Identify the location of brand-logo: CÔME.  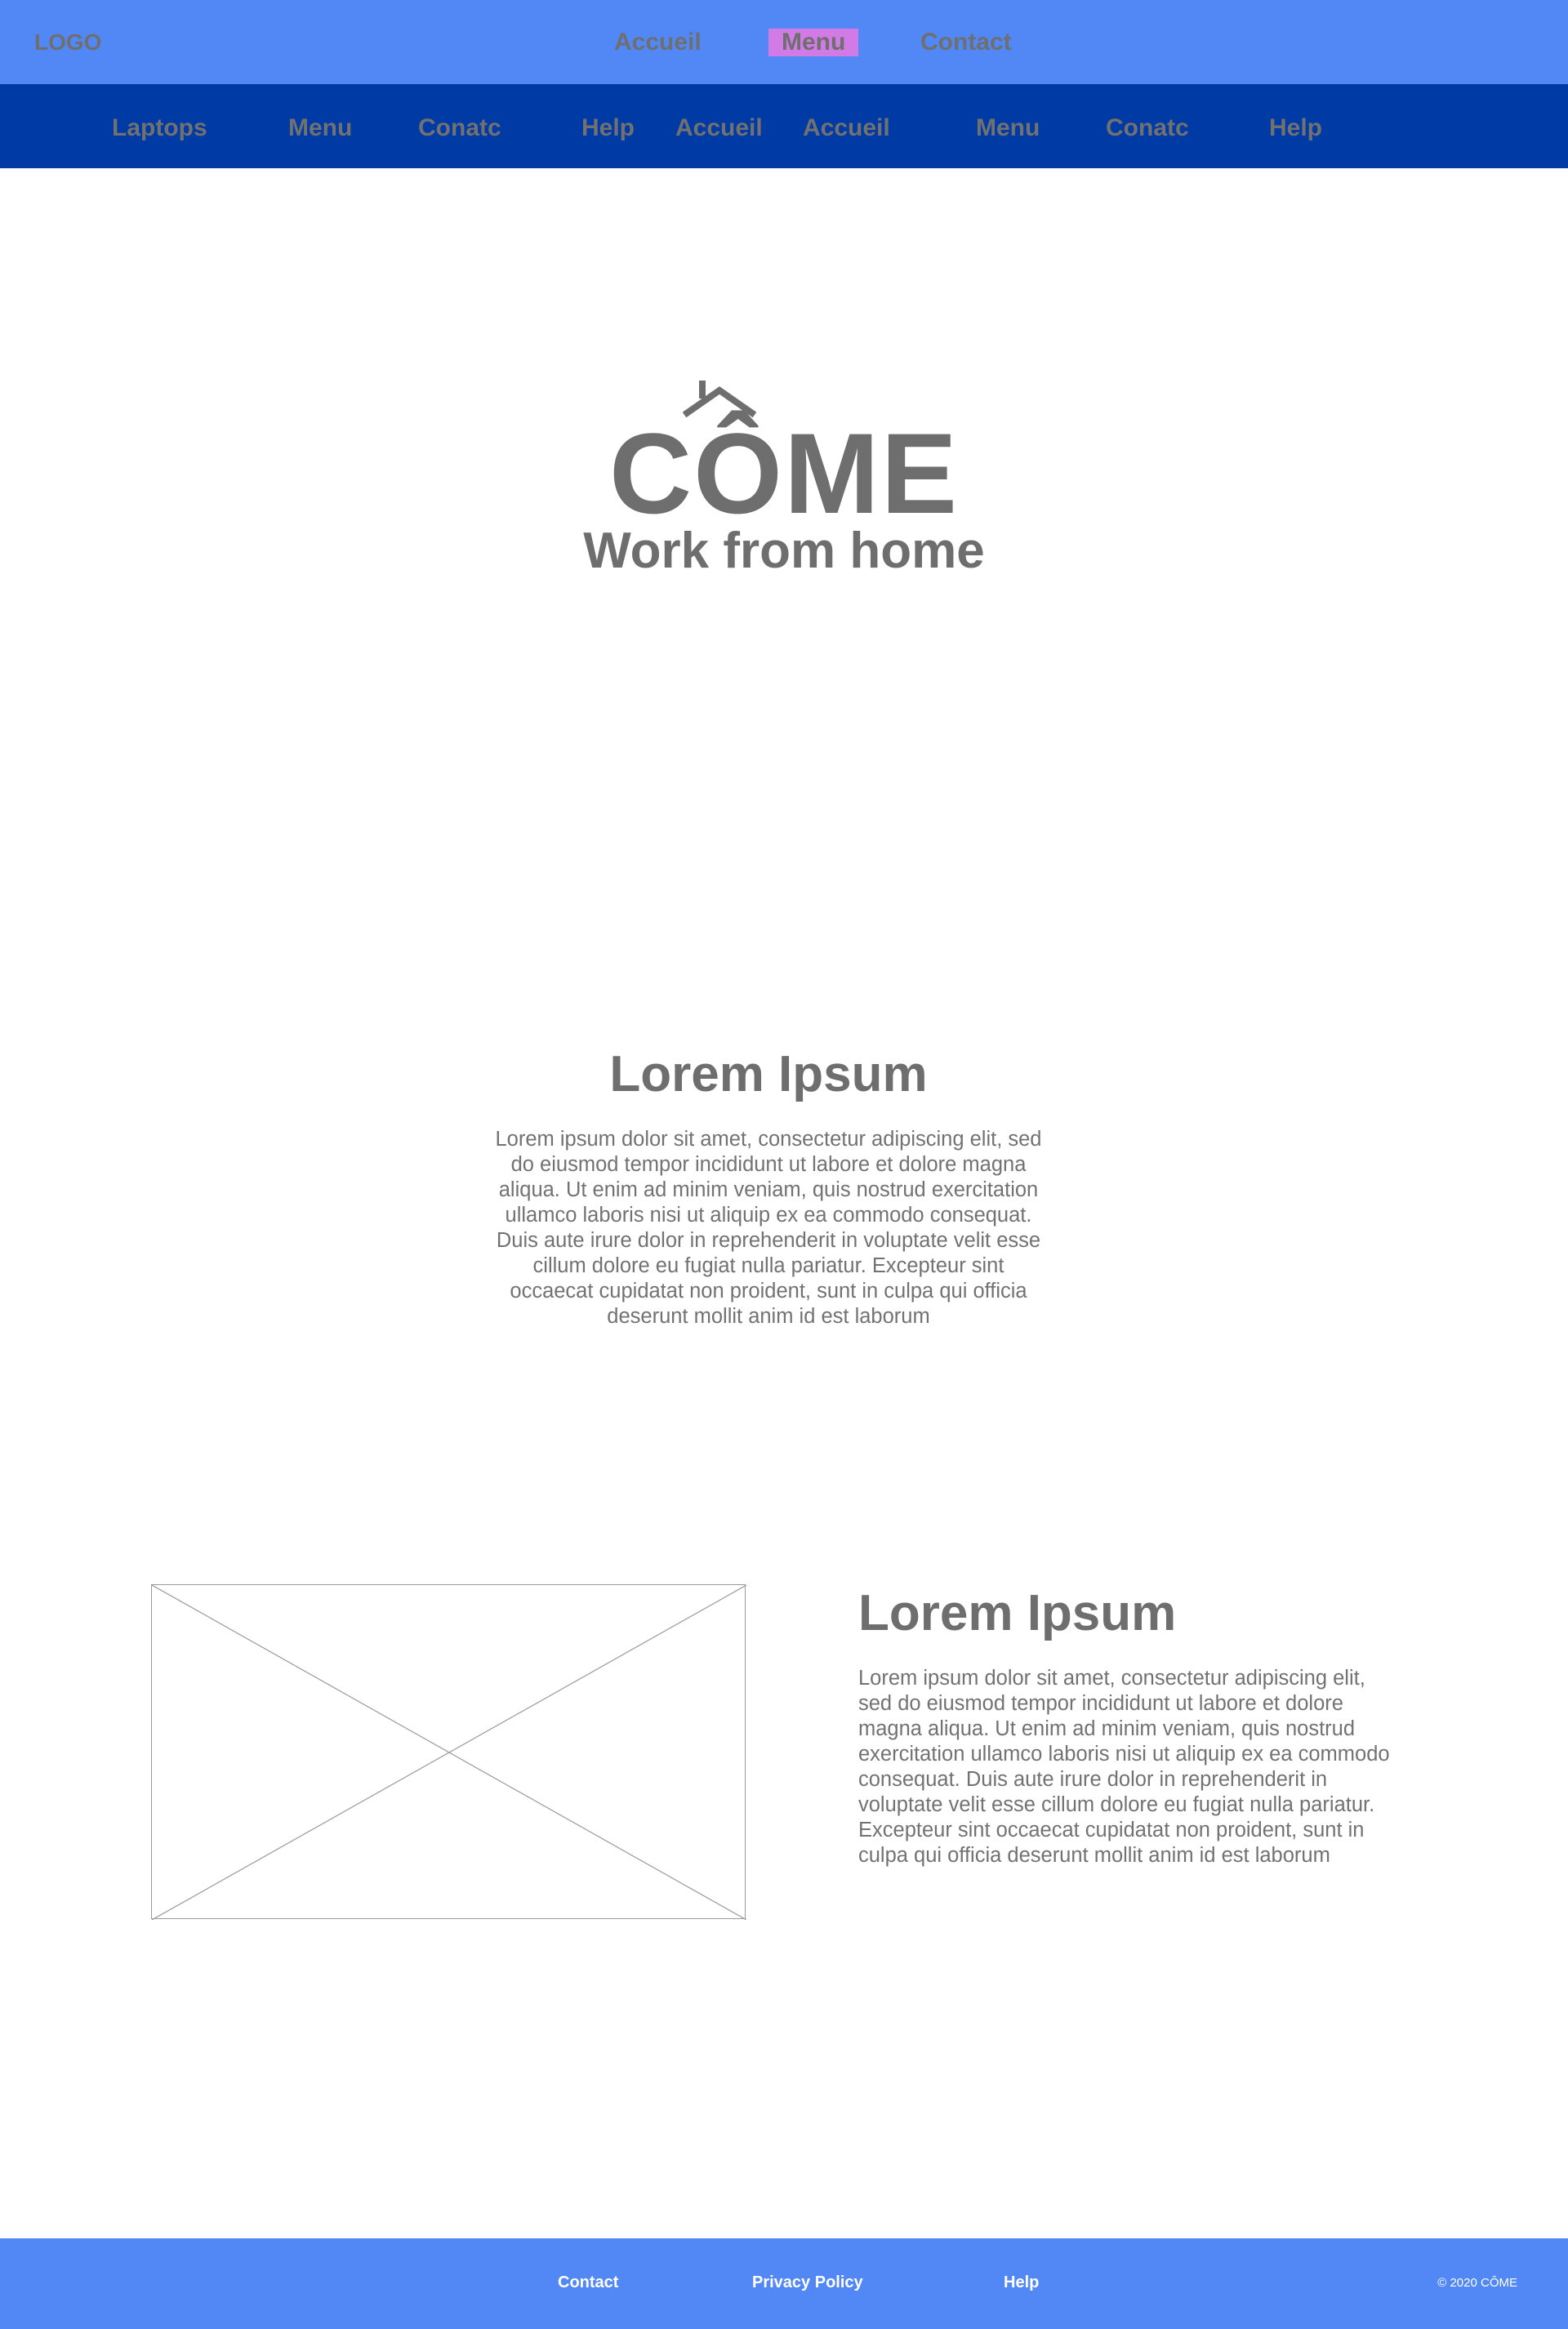
(784, 459).